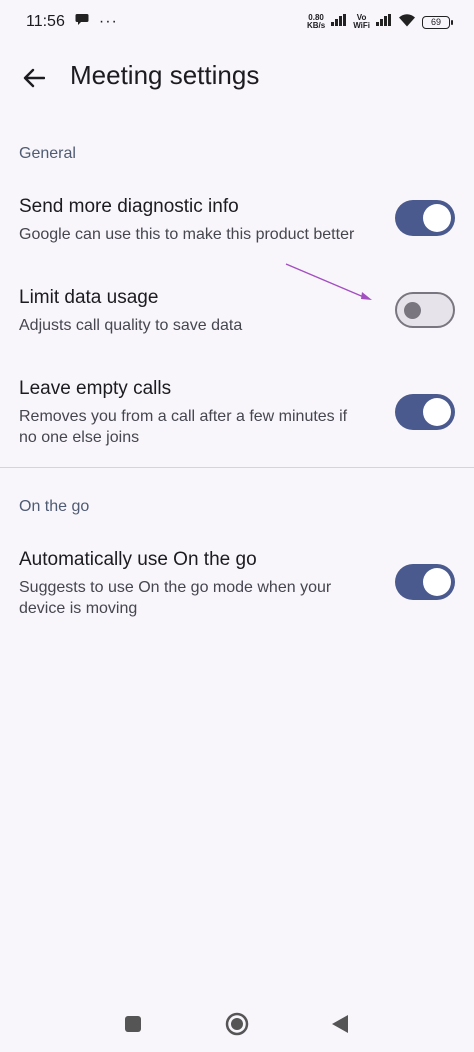  I want to click on system-nav-bar, so click(237, 1024).